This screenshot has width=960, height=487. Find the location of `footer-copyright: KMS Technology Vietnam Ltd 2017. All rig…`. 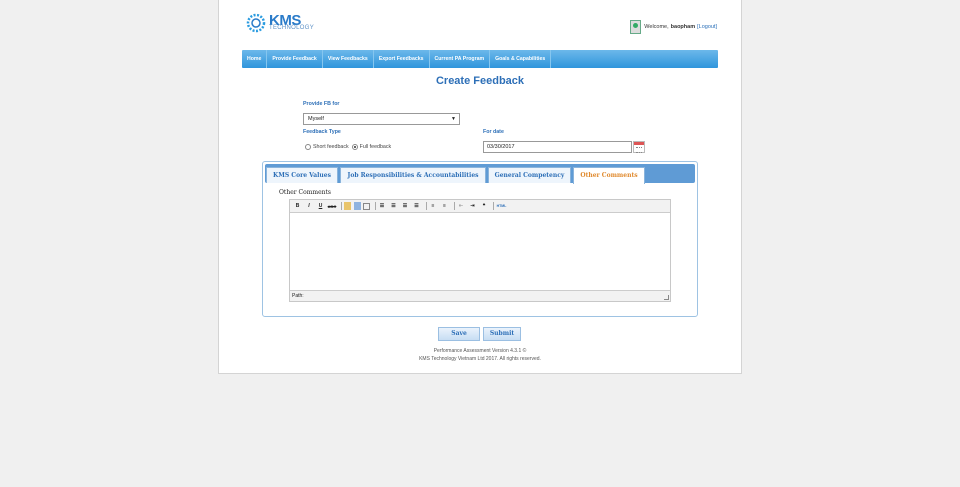

footer-copyright: KMS Technology Vietnam Ltd 2017. All rig… is located at coordinates (480, 359).